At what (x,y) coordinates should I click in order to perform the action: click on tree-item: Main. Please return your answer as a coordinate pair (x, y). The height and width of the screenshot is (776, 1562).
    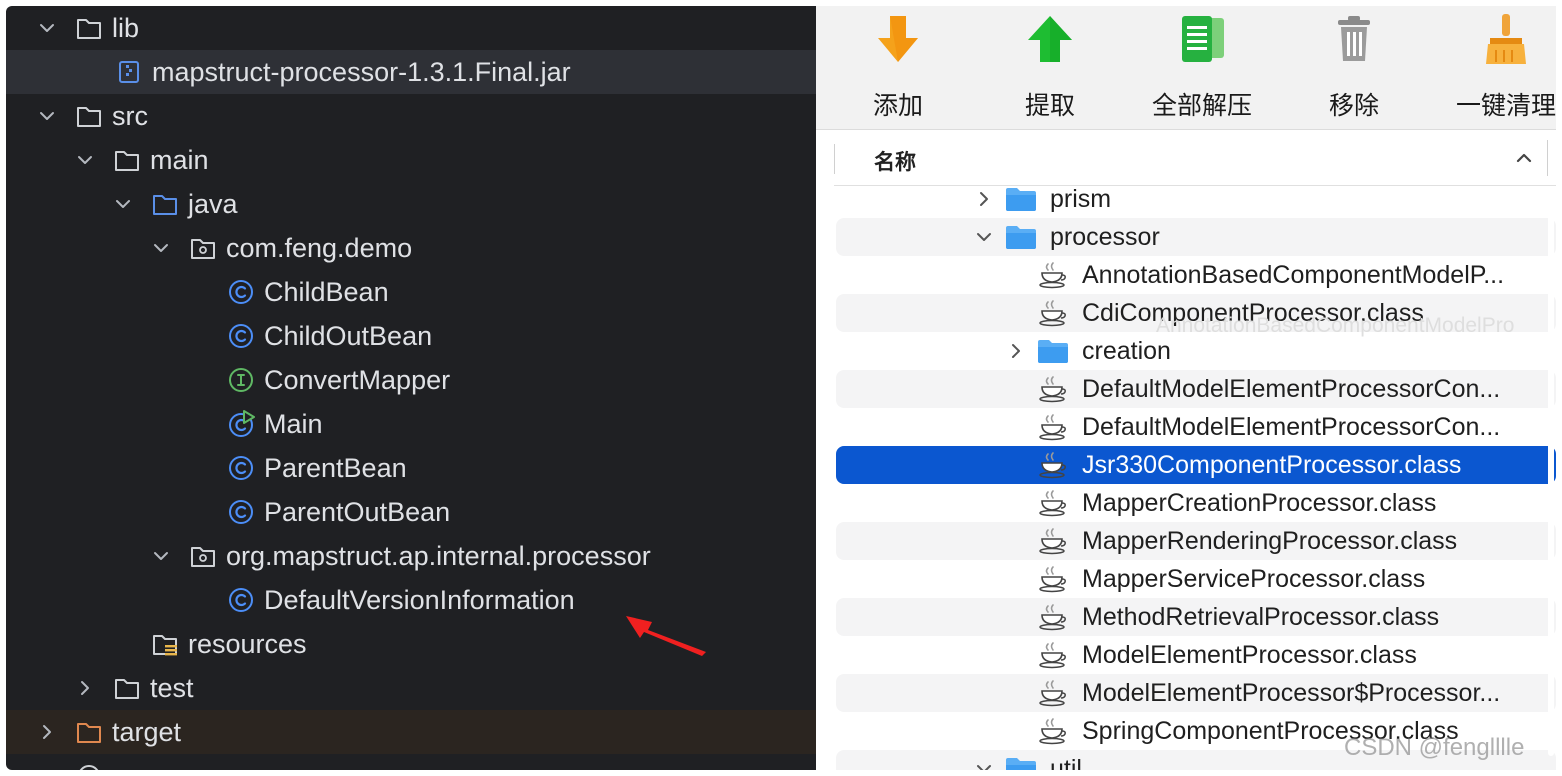
    Looking at the image, I should click on (411, 424).